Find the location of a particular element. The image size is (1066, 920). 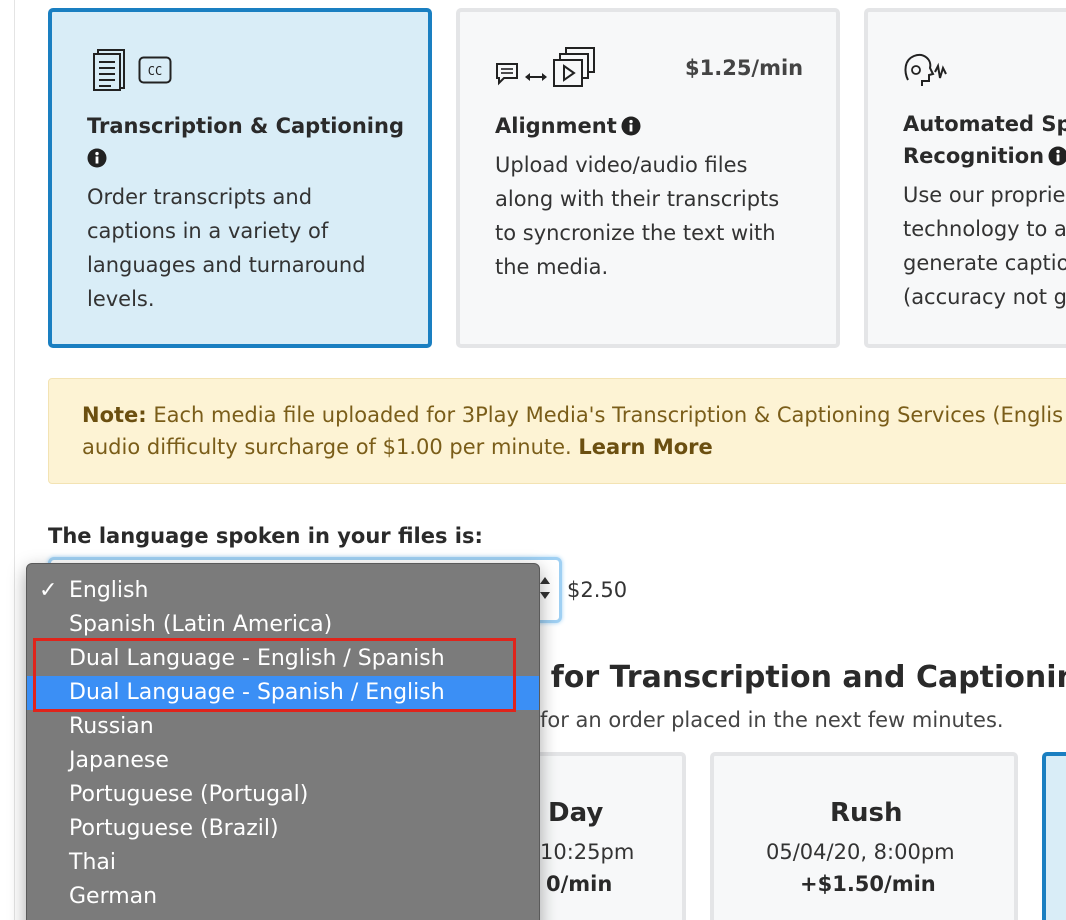

turnaround-heading: l for Transcription and Captioning is located at coordinates (798, 677).